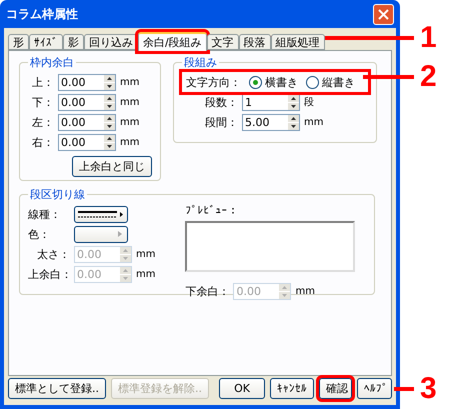 The height and width of the screenshot is (409, 450). Describe the element at coordinates (57, 194) in the screenshot. I see `group-title: 段区切り線` at that location.